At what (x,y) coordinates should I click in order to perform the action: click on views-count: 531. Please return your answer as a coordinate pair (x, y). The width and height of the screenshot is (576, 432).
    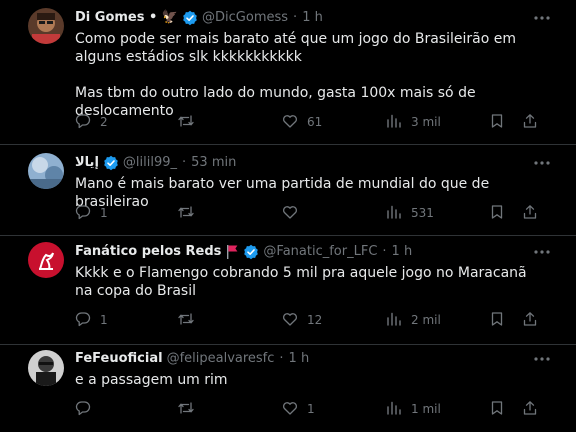
    Looking at the image, I should click on (422, 213).